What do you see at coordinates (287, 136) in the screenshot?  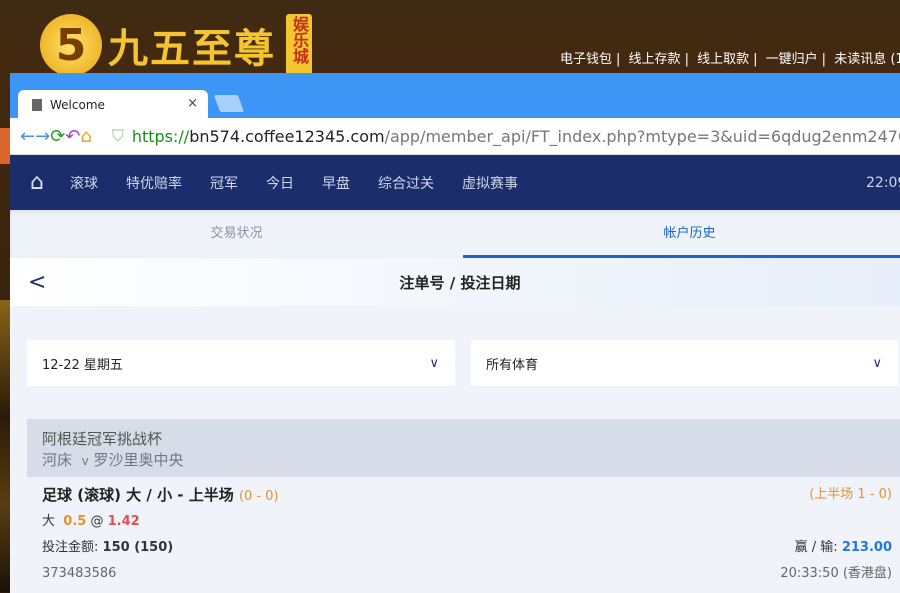 I see `url-host: bn574.coffee12345.com` at bounding box center [287, 136].